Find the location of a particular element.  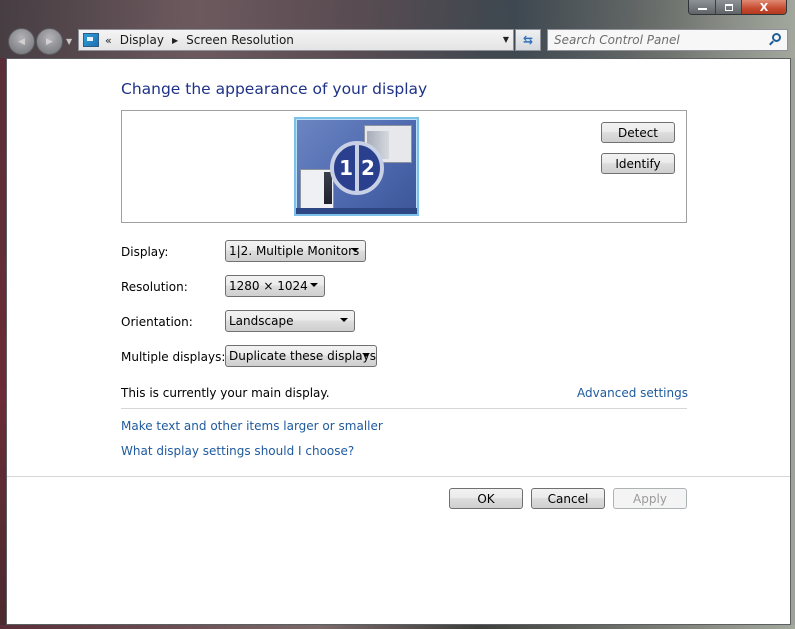

apply-button: Apply is located at coordinates (650, 498).